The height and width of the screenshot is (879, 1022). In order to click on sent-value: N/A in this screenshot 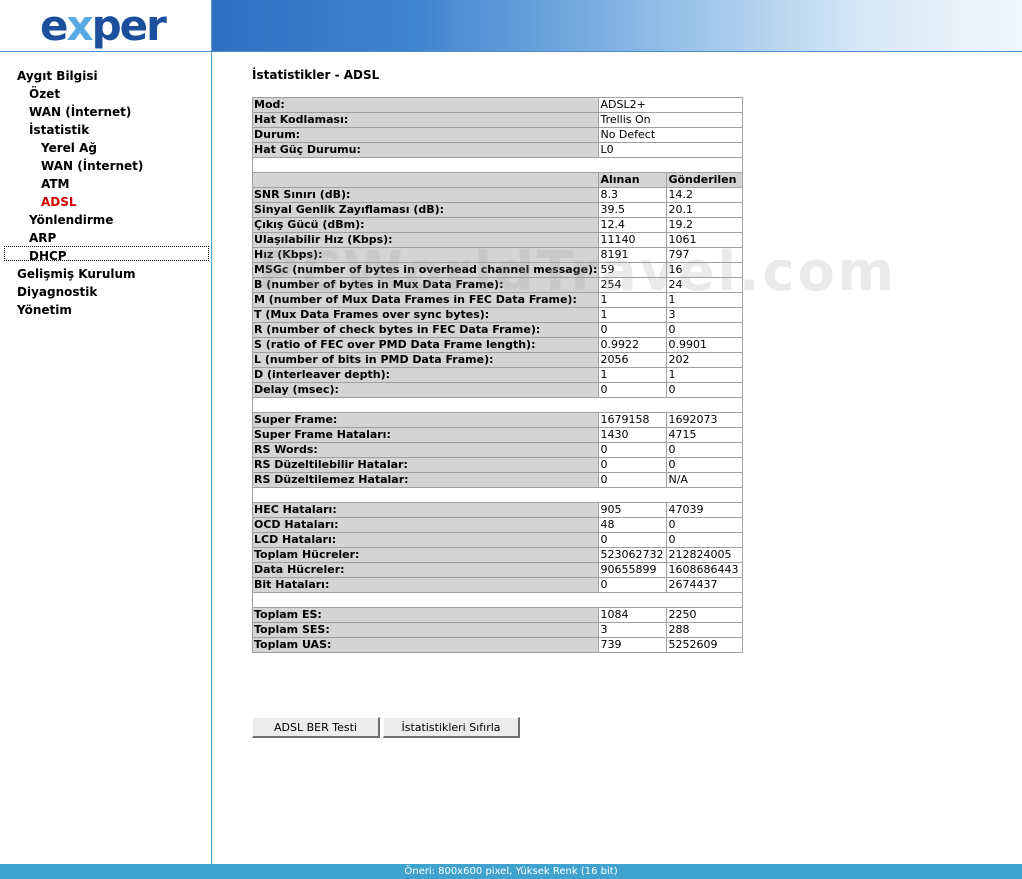, I will do `click(705, 480)`.